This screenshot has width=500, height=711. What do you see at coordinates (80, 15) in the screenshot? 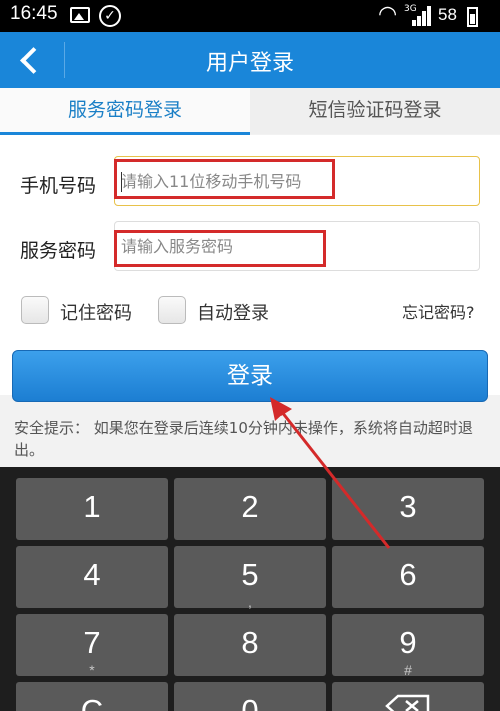
I see `image-icon` at bounding box center [80, 15].